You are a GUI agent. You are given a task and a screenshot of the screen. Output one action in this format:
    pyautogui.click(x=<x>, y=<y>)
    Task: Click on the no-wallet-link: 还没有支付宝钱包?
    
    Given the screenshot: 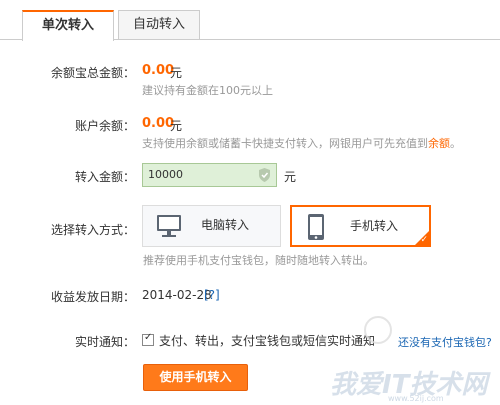 What is the action you would take?
    pyautogui.click(x=445, y=342)
    